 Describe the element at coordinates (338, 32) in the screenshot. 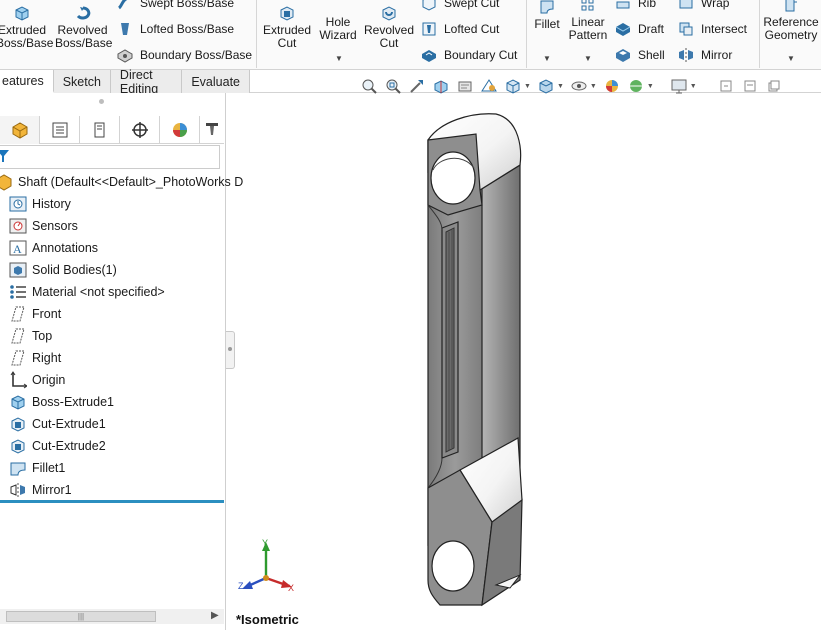

I see `hole-wizard-button: Hole Wizard ▼` at that location.